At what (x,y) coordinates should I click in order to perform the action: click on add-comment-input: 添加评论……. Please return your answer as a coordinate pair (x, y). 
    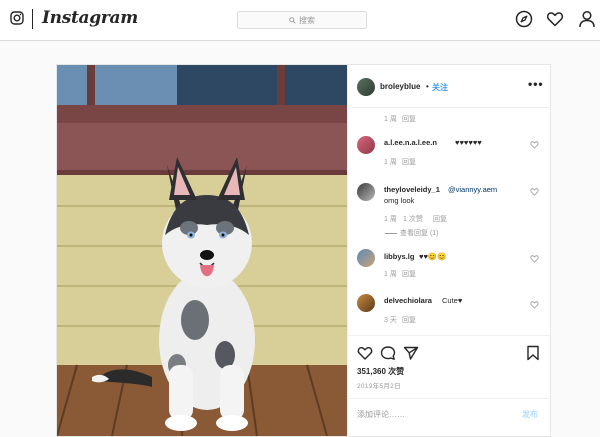
    Looking at the image, I should click on (381, 414).